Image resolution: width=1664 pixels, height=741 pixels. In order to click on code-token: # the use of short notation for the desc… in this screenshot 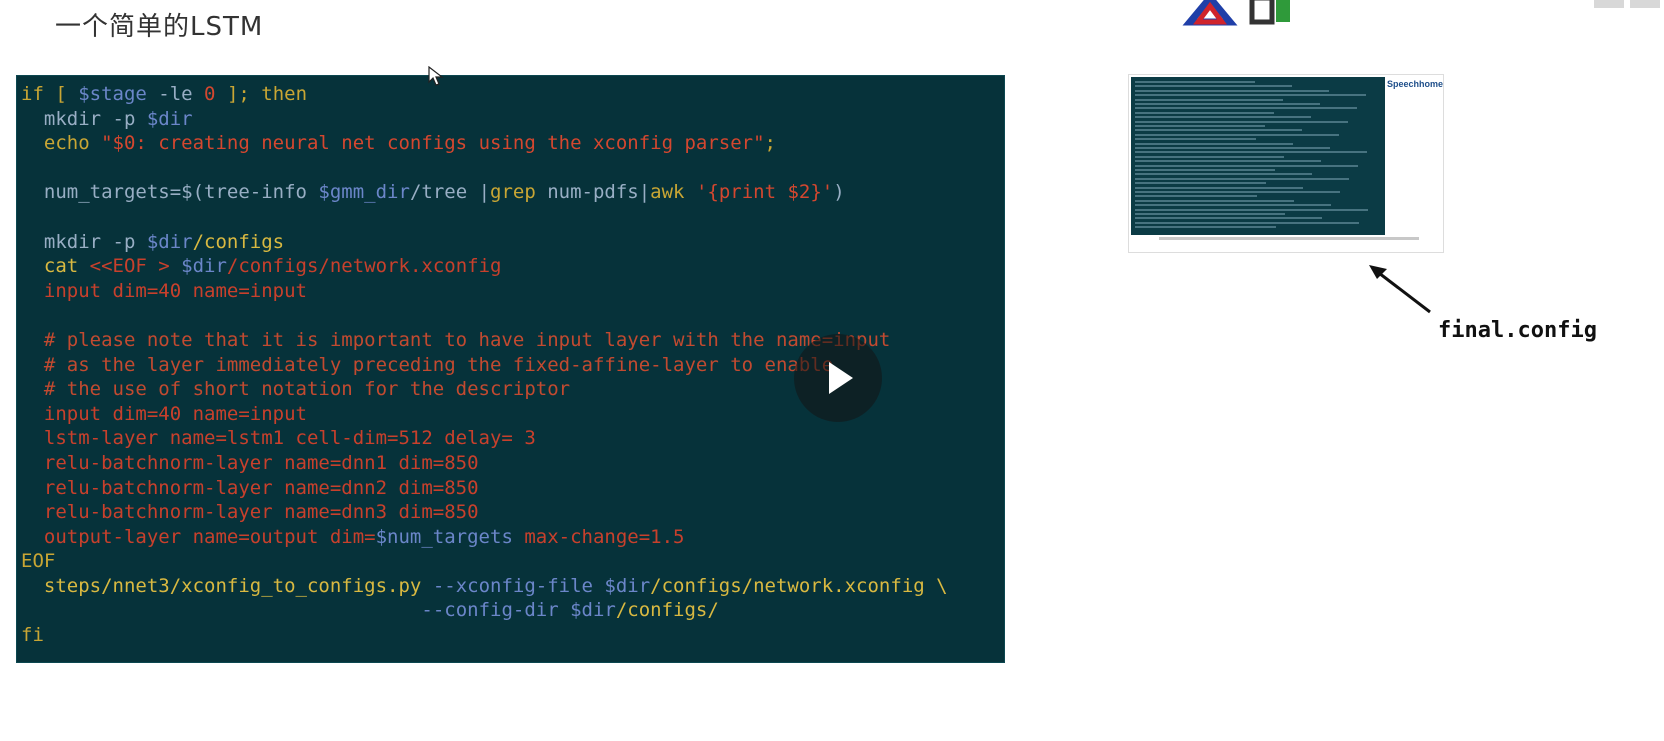, I will do `click(296, 389)`.